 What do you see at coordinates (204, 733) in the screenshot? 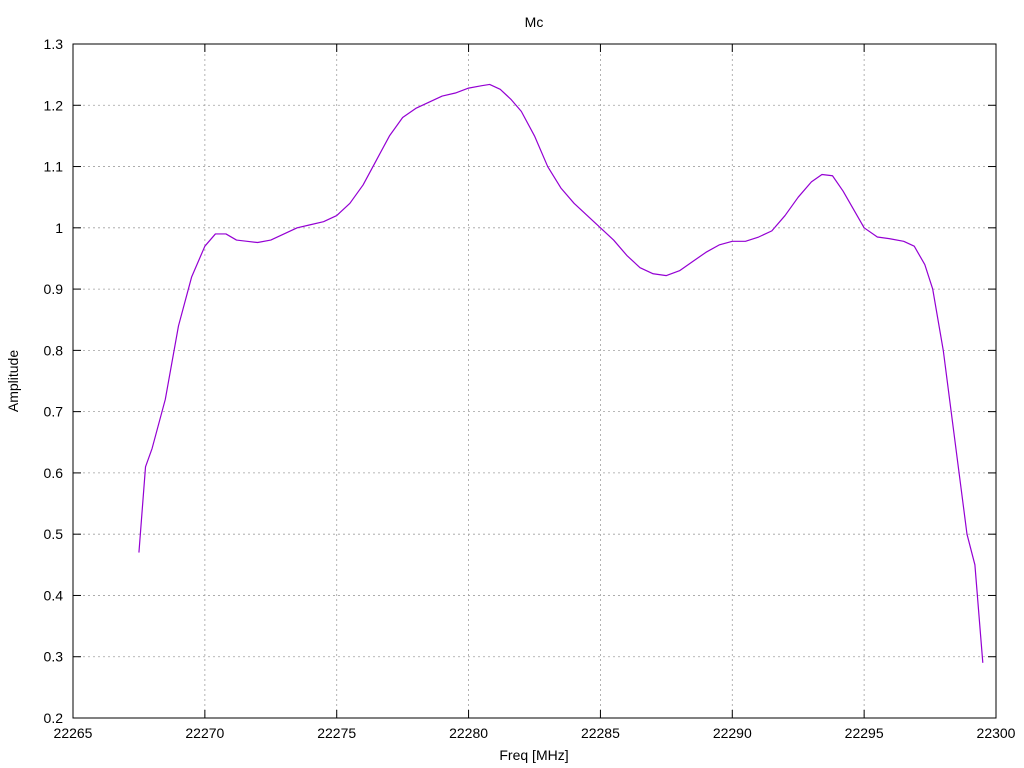
I see `x-tick-label: 22270` at bounding box center [204, 733].